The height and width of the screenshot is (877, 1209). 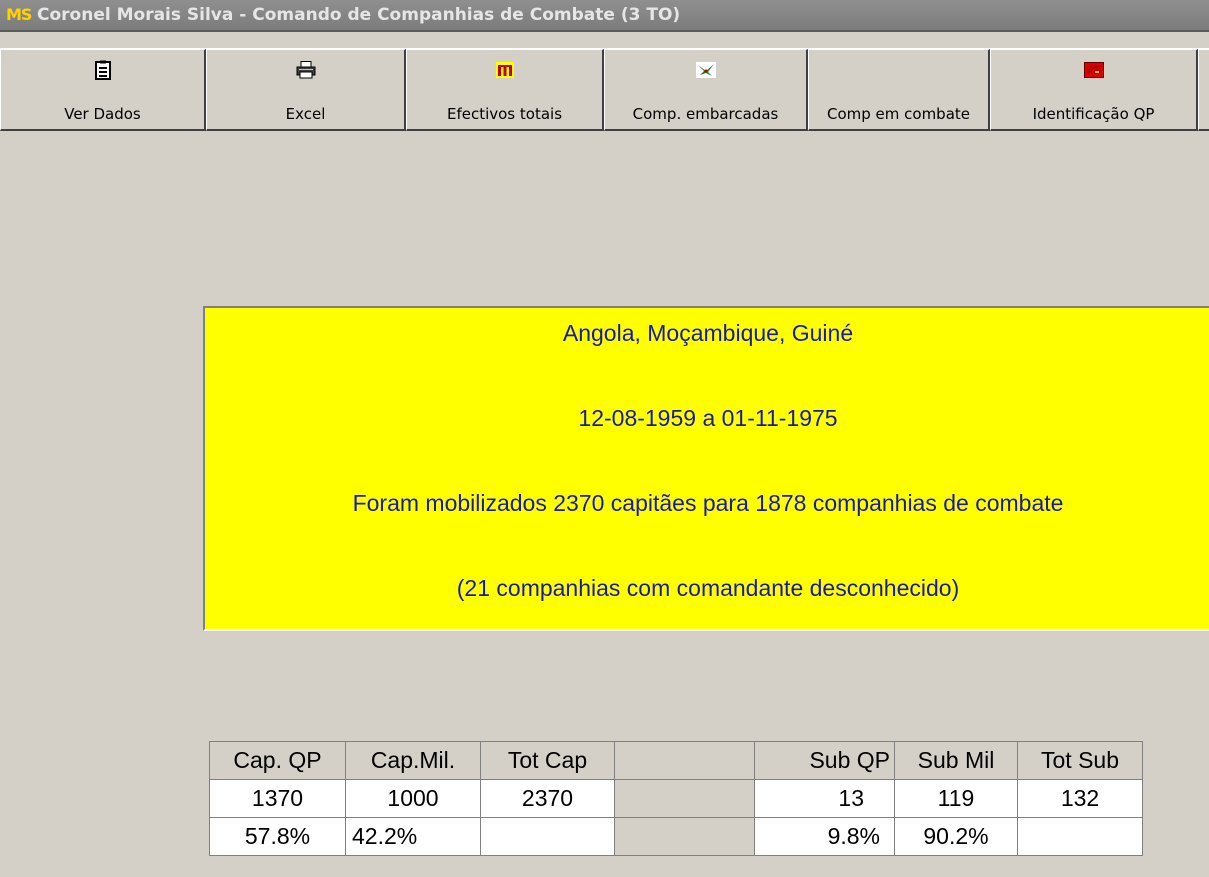 I want to click on ver-dados-label: Ver Dados, so click(x=102, y=114).